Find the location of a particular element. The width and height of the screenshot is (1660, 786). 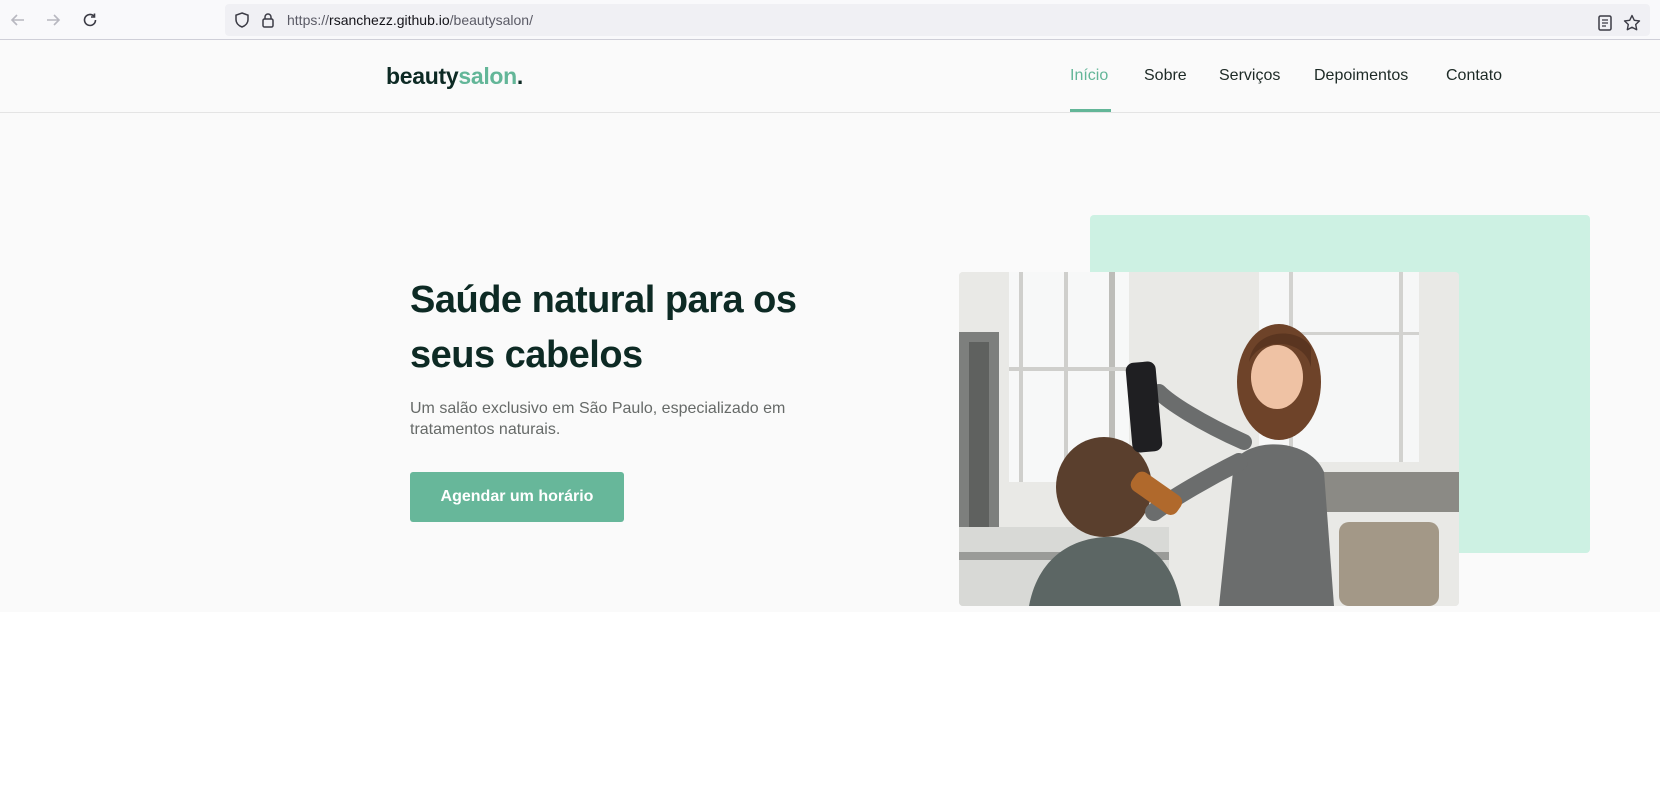

address-bar: https://rsanchezz.github.io/beautysalon/ is located at coordinates (937, 20).